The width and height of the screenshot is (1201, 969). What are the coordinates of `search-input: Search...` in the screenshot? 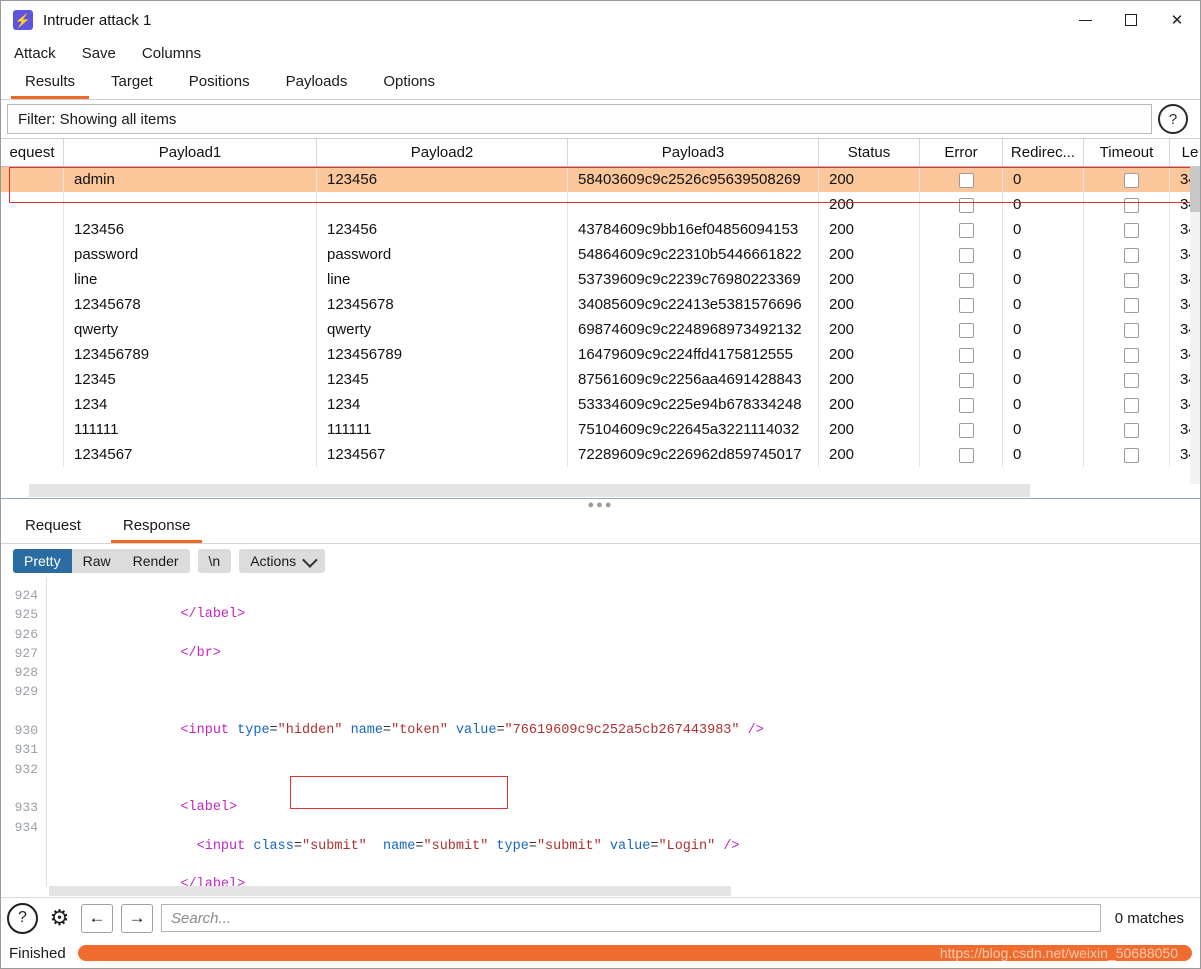 It's located at (631, 918).